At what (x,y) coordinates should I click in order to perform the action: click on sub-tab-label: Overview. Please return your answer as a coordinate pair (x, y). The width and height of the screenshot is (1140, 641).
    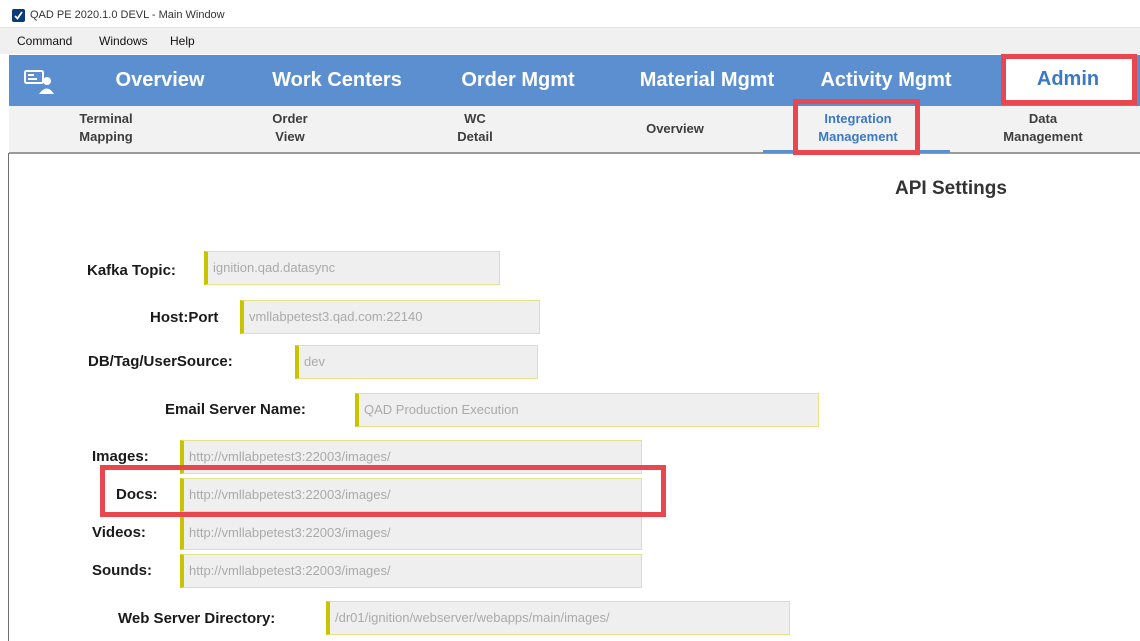
    Looking at the image, I should click on (675, 128).